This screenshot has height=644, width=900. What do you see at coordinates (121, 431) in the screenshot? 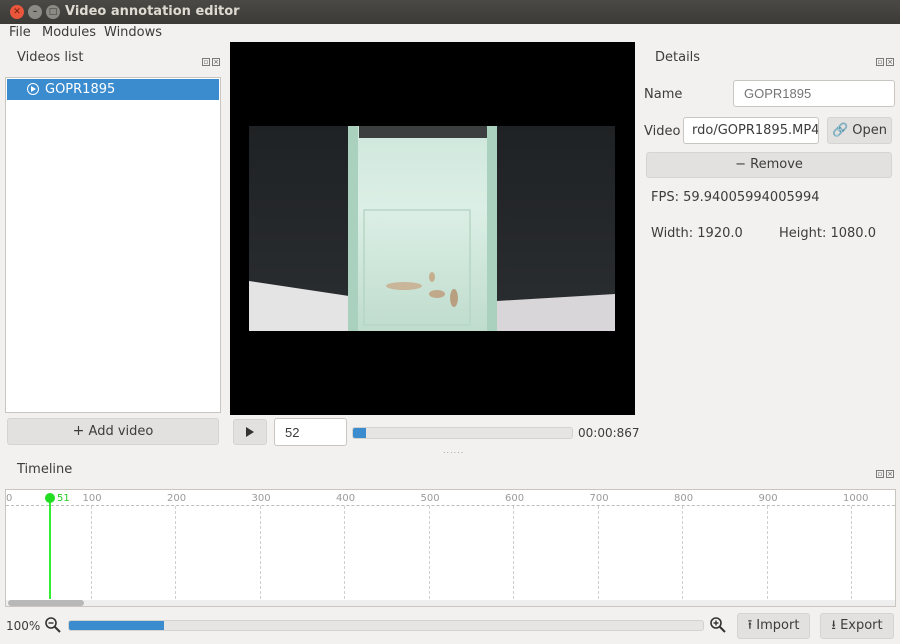
I see `add-video-label: Add video` at bounding box center [121, 431].